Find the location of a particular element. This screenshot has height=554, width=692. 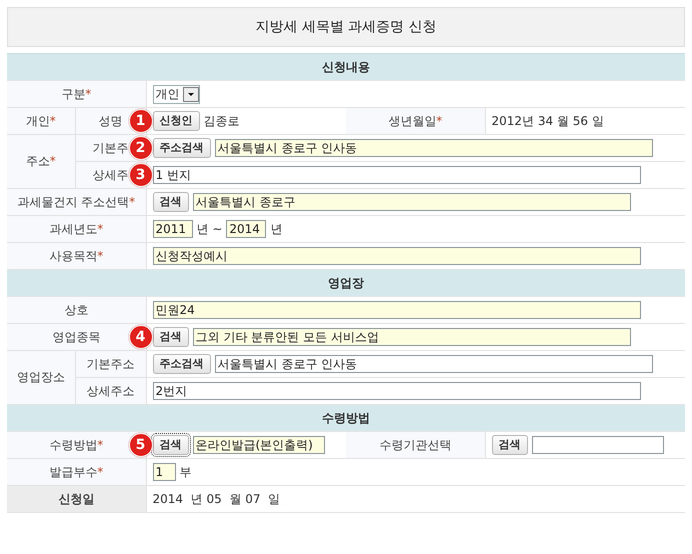

input-field: 2014 is located at coordinates (246, 229).